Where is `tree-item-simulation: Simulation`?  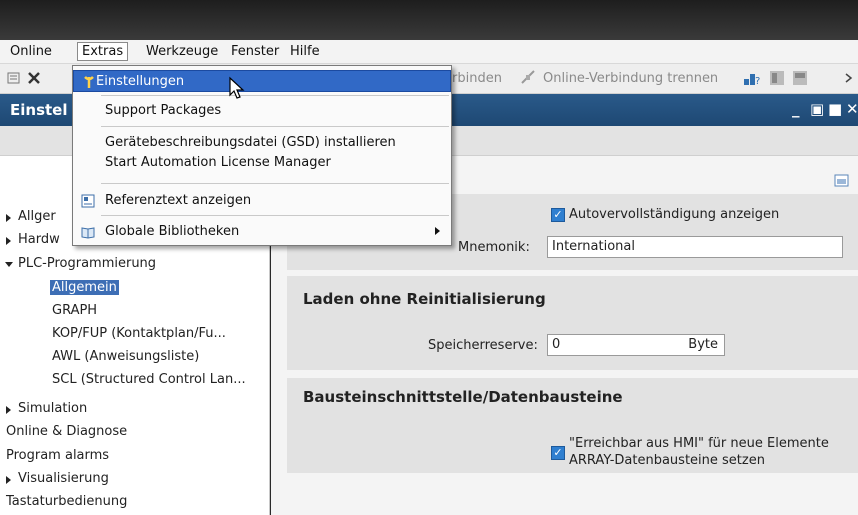 tree-item-simulation: Simulation is located at coordinates (52, 408).